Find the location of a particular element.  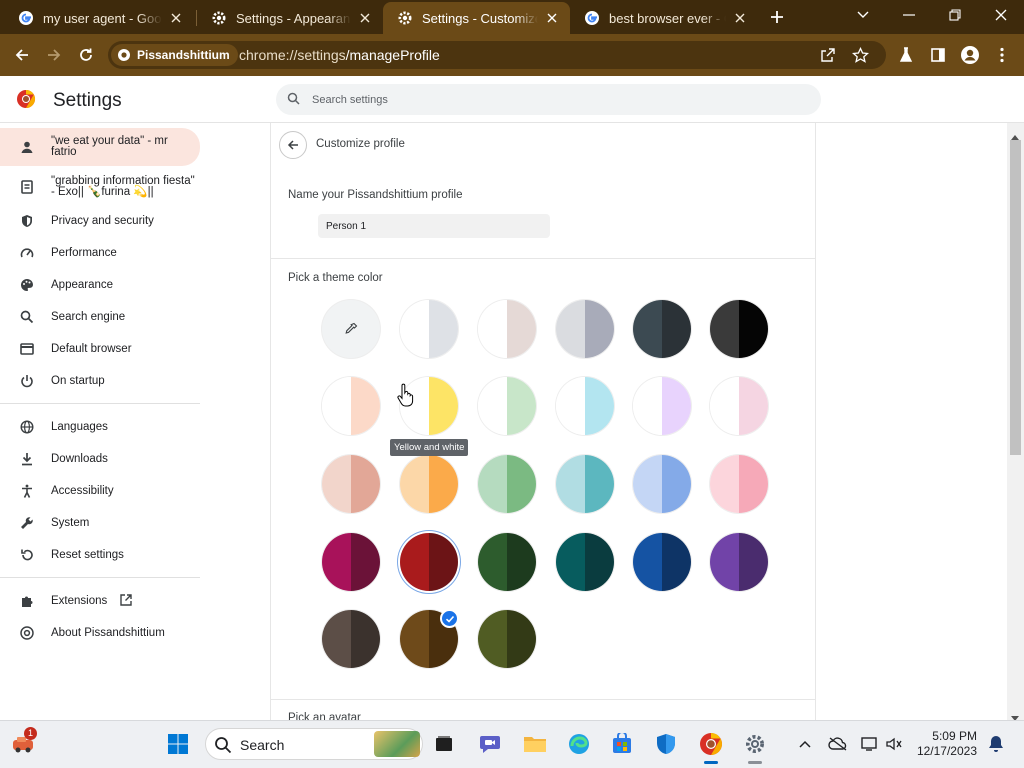

browser-taskbar-button is located at coordinates (711, 744).